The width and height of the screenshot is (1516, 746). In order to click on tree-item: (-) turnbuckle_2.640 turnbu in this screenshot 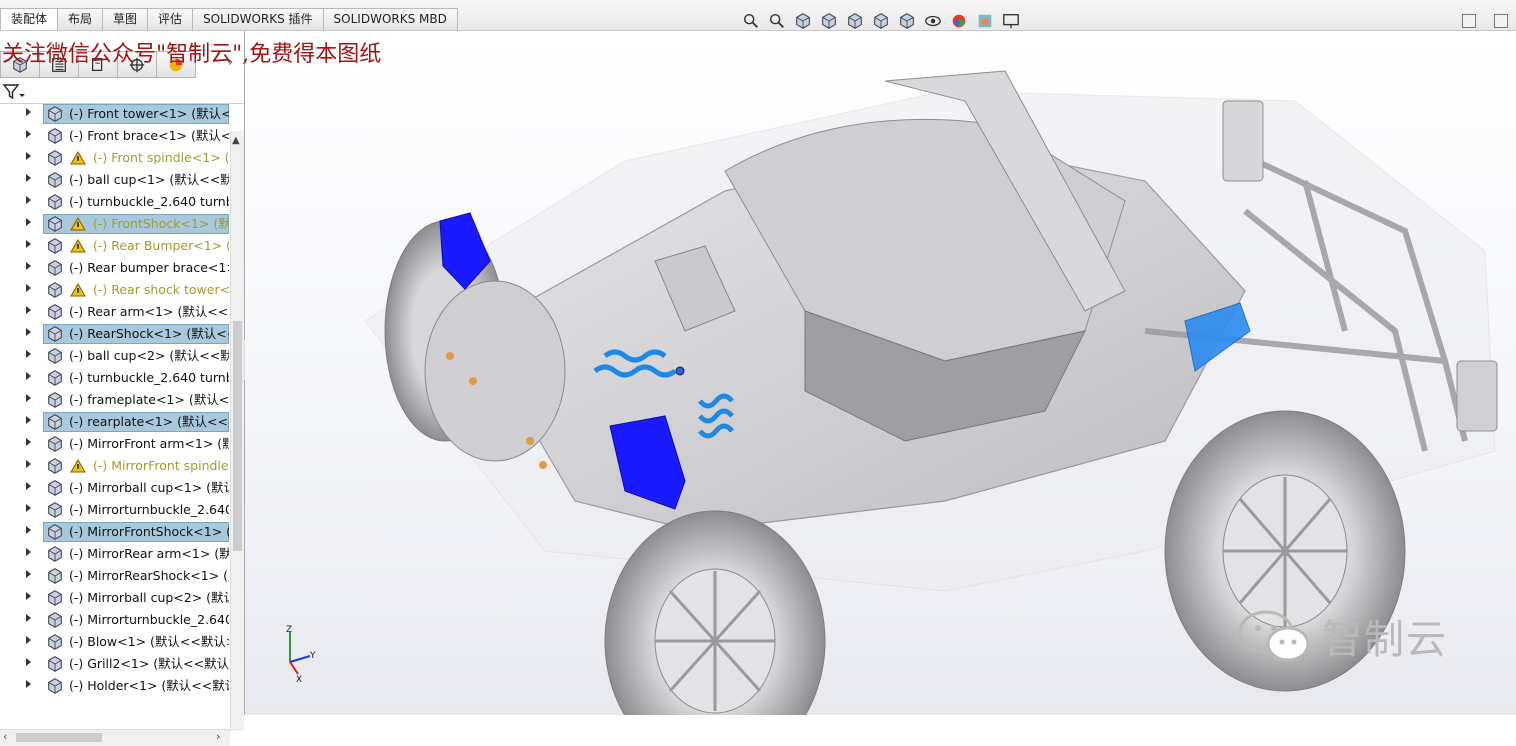, I will do `click(115, 378)`.